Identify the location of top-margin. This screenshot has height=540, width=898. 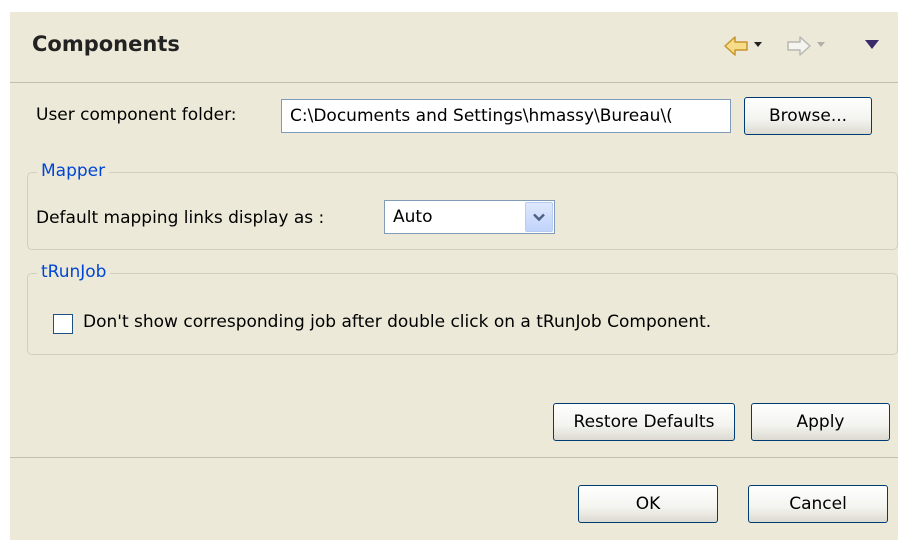
(449, 6).